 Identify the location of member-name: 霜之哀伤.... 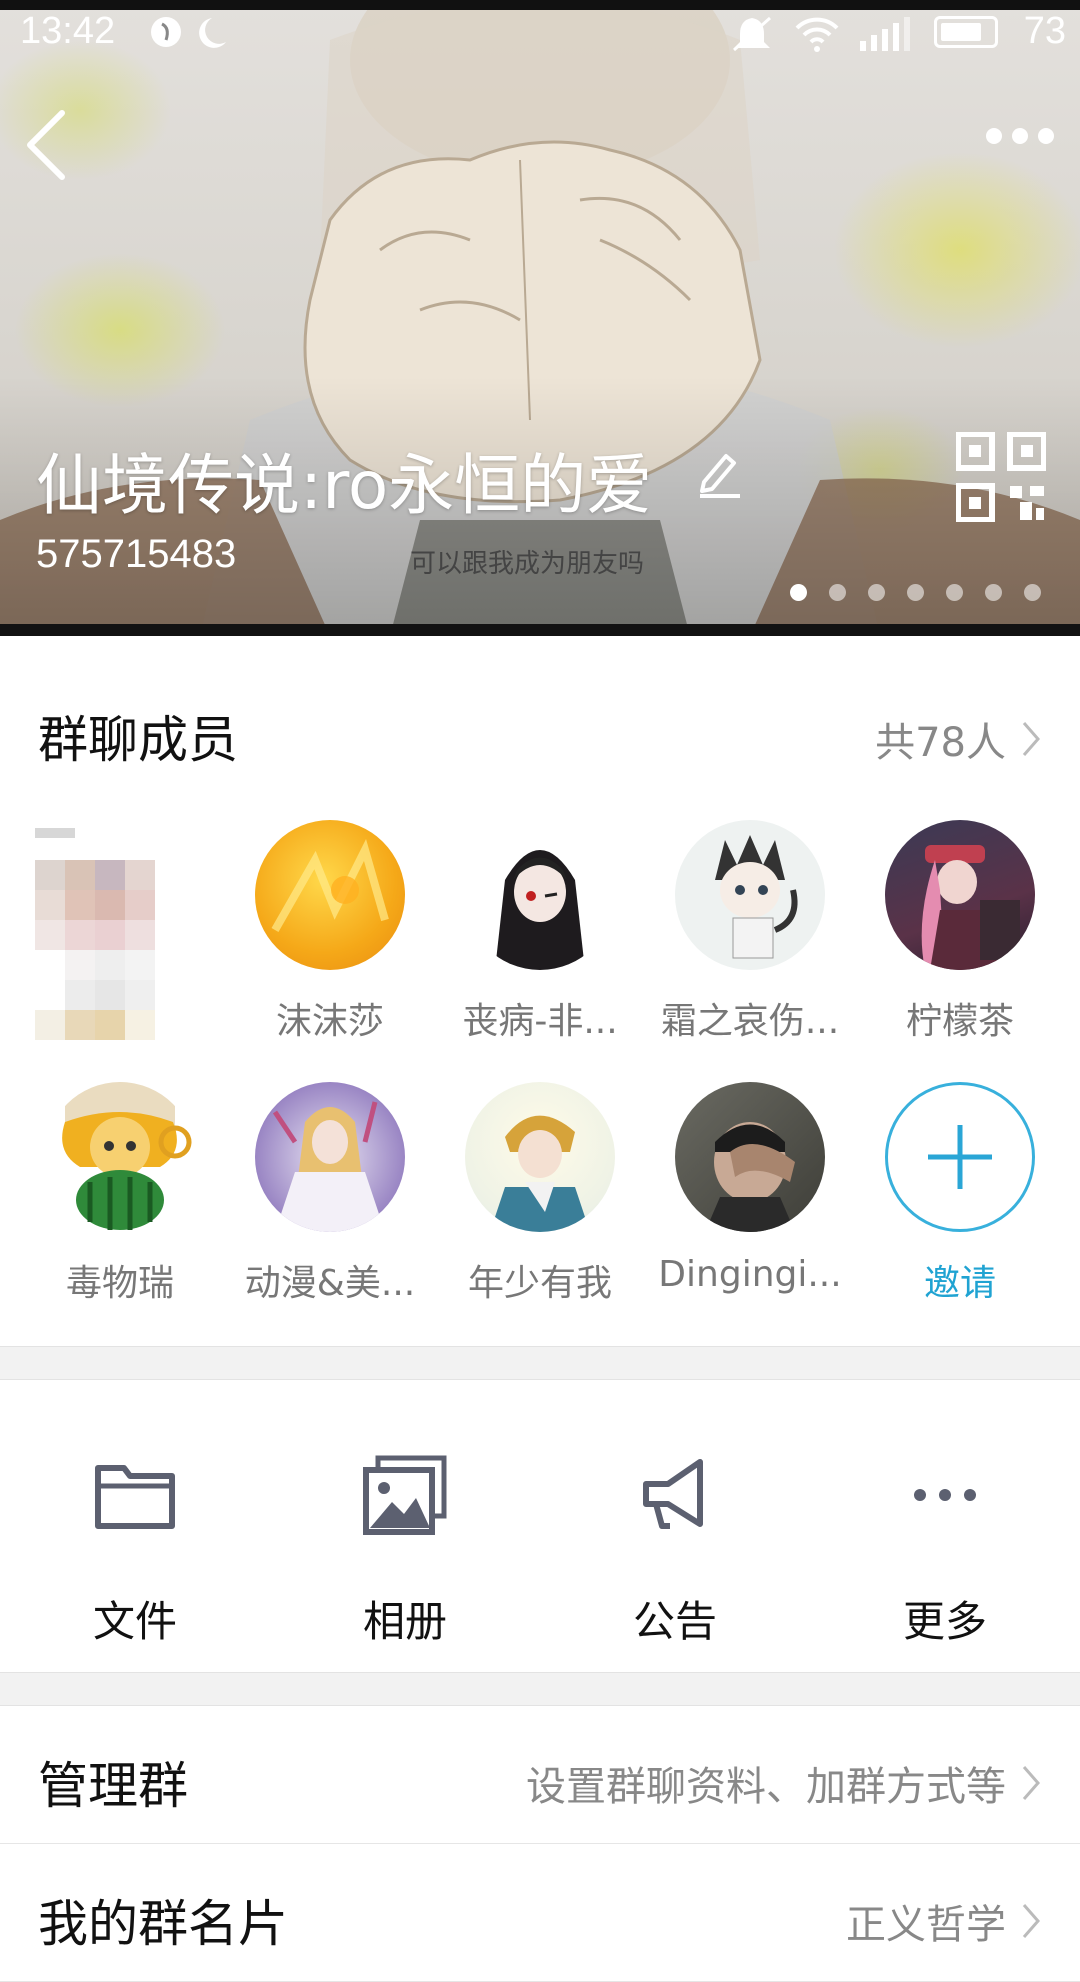
(750, 1021).